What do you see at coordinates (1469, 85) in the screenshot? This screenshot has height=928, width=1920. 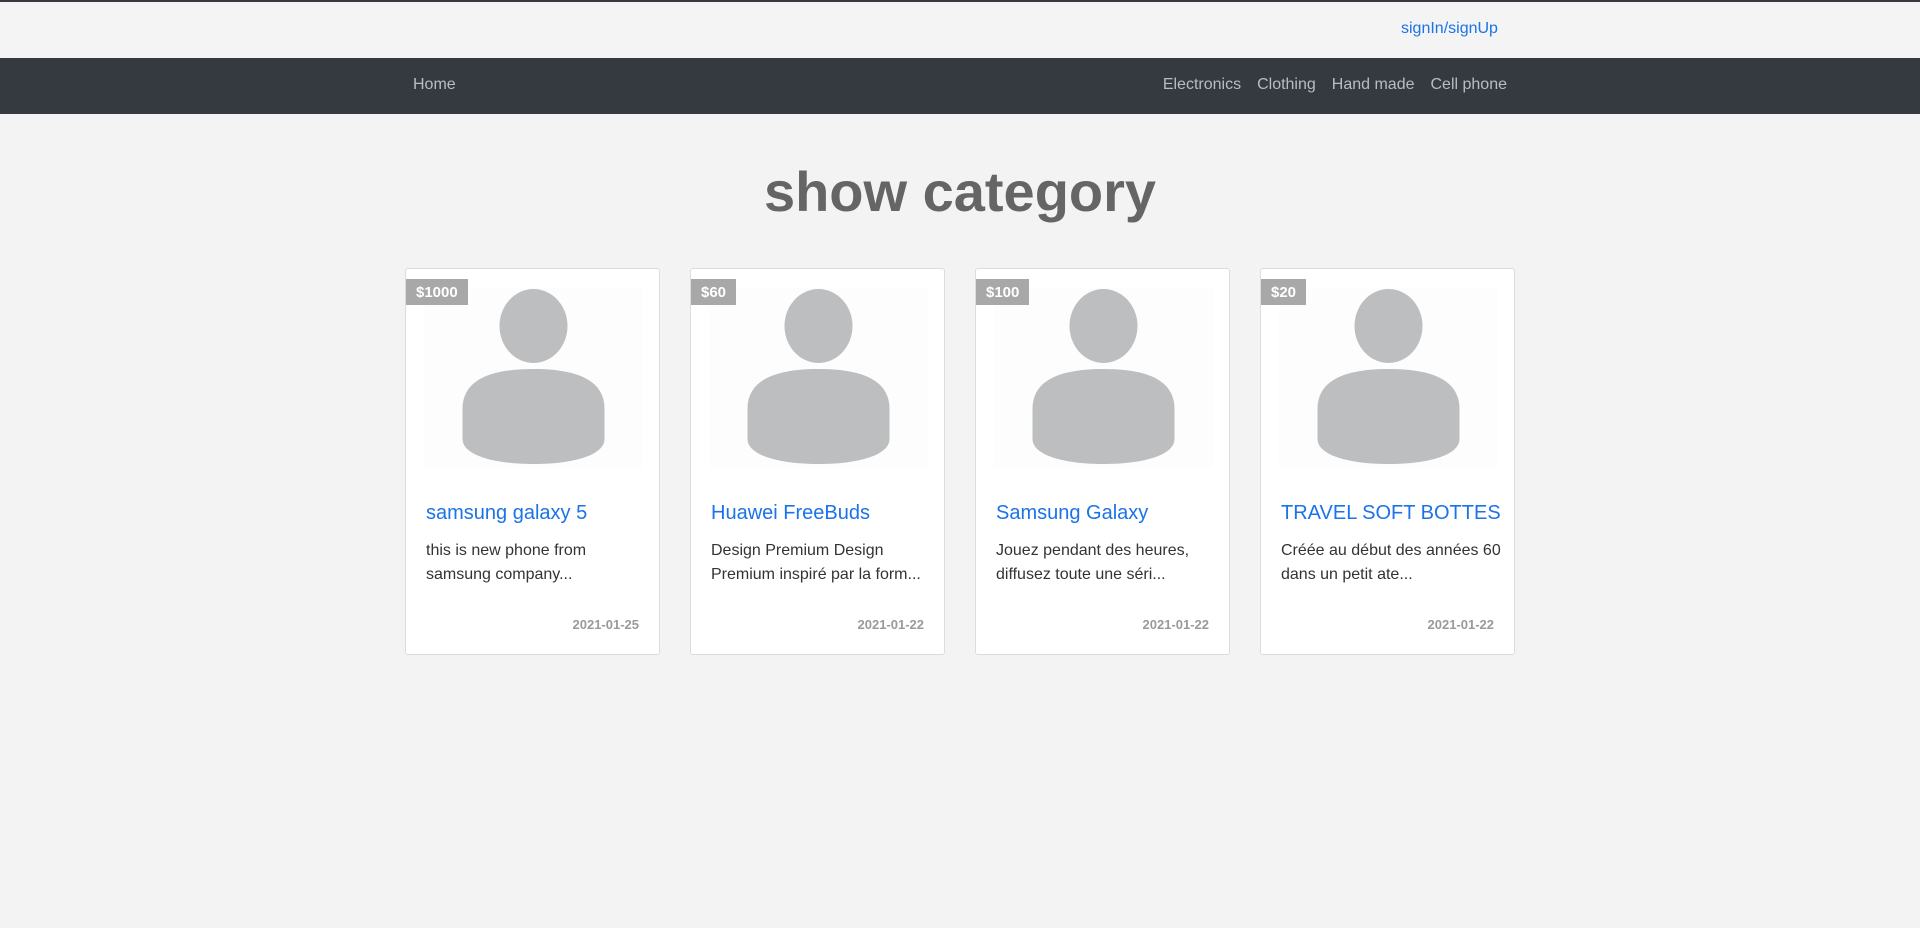 I see `nav-cellphone-link: Cell phone` at bounding box center [1469, 85].